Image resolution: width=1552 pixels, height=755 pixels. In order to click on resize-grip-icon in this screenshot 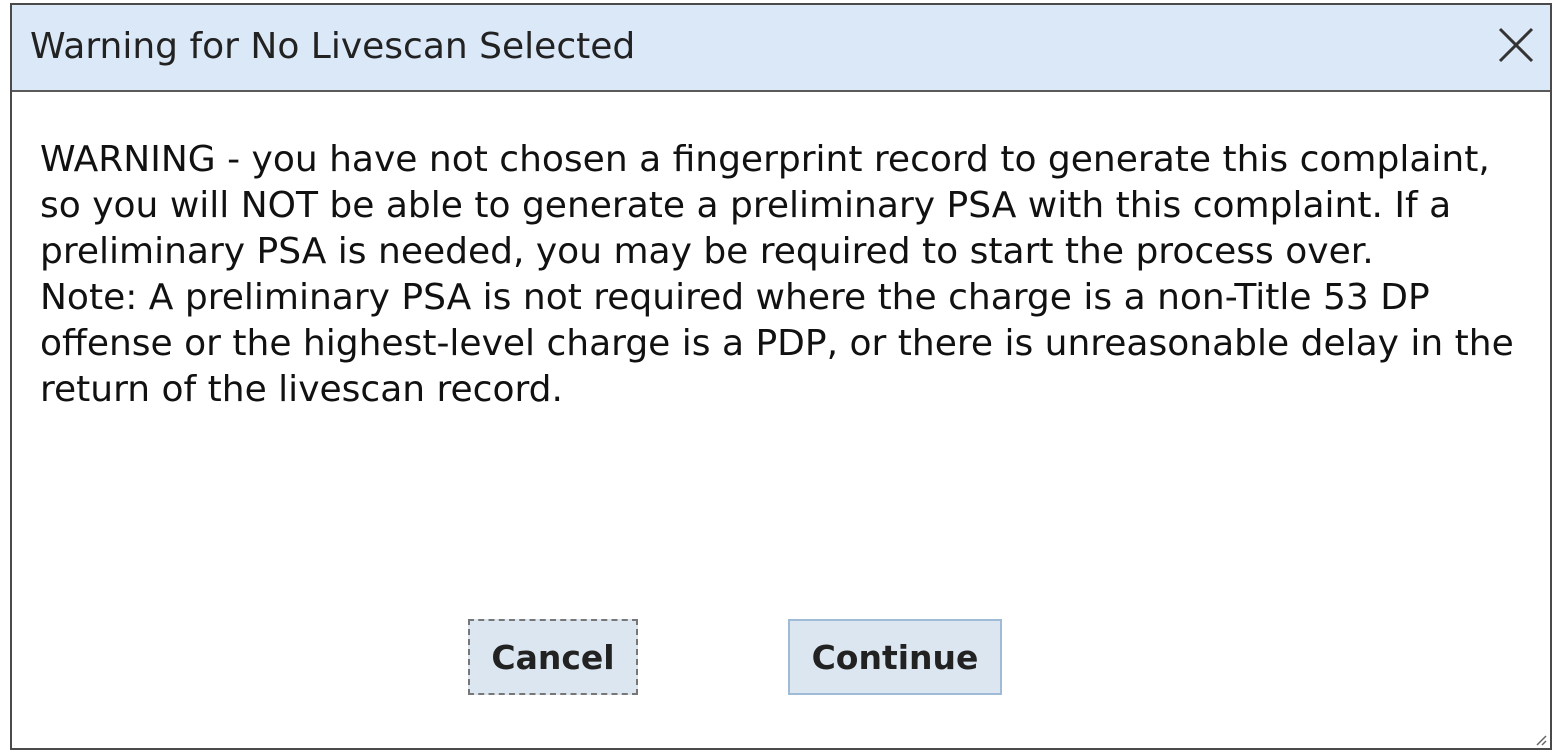, I will do `click(1541, 739)`.